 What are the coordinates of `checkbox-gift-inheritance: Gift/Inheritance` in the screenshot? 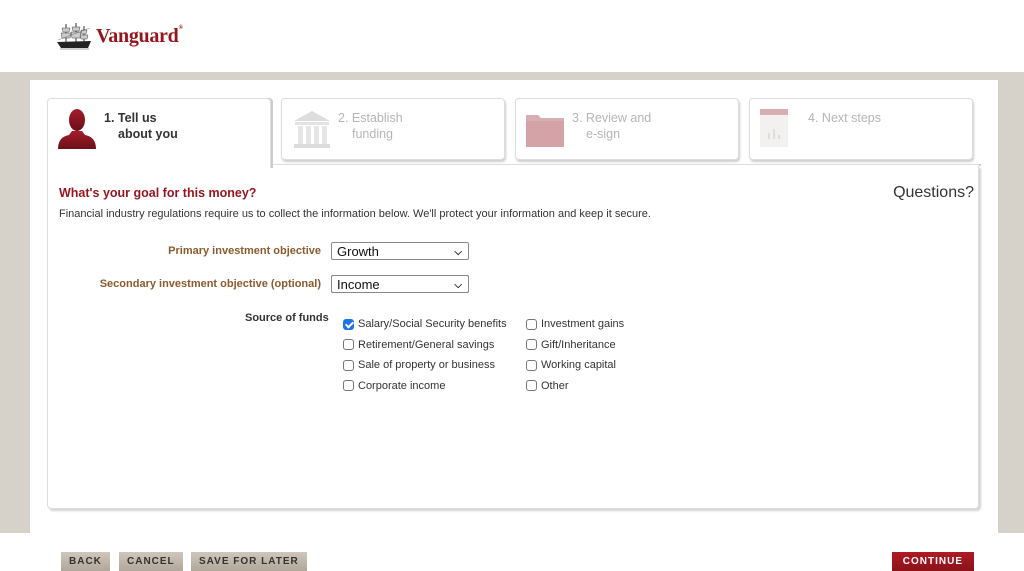 It's located at (575, 345).